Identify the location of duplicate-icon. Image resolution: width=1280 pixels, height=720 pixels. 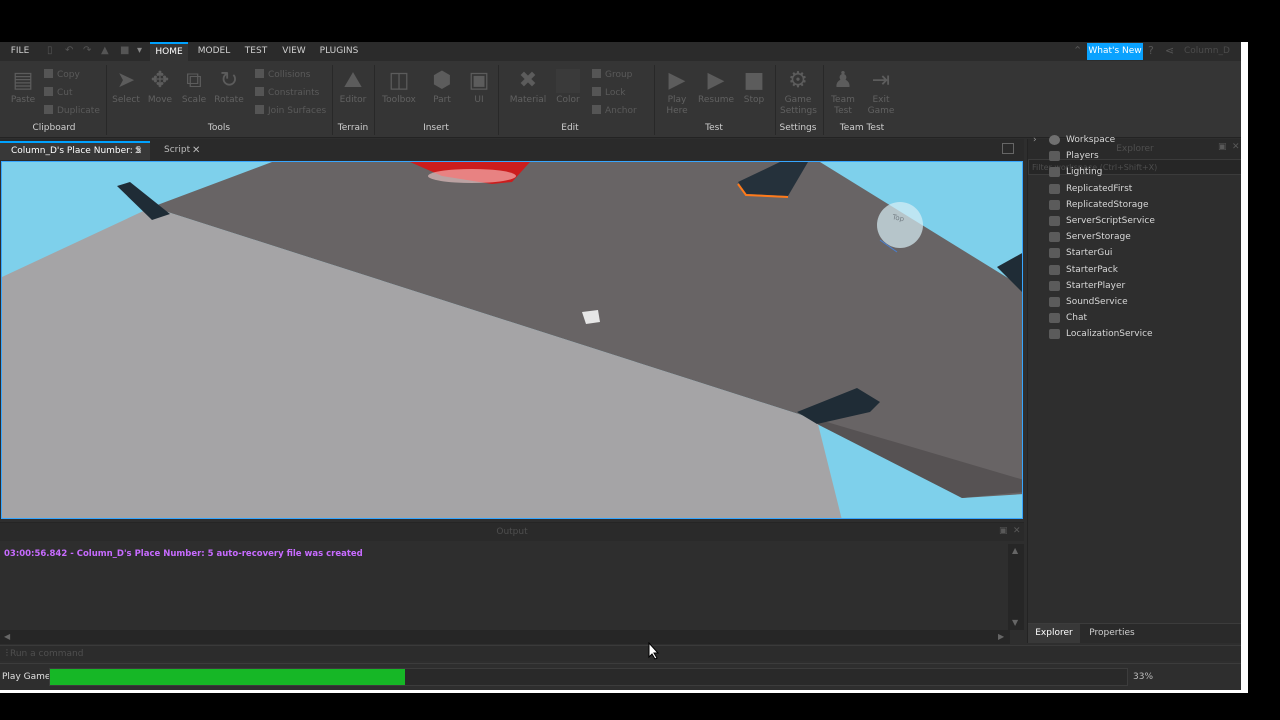
(48, 109).